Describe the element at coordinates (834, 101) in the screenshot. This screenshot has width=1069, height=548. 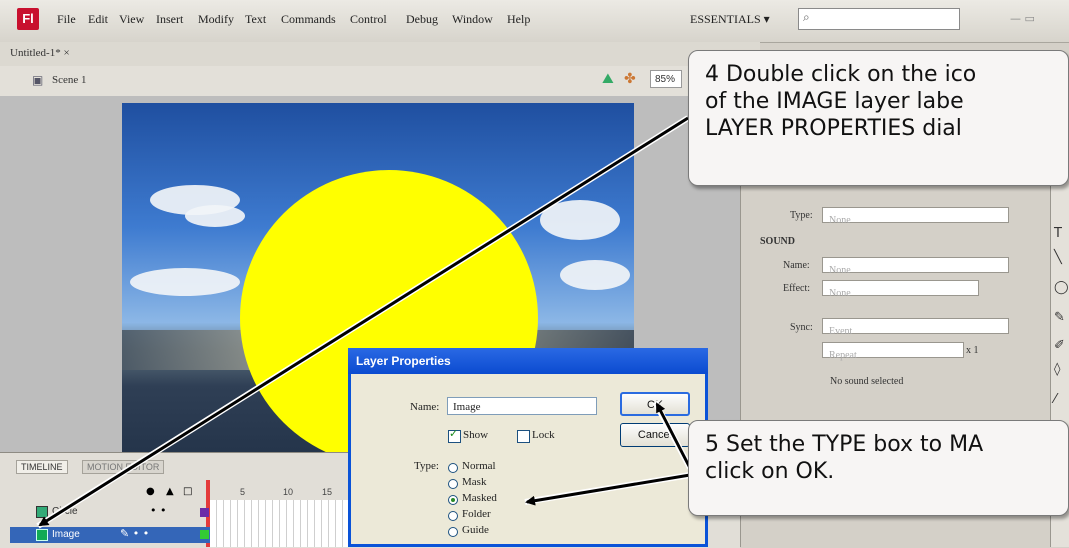
I see `callout-step4-line2: of the IMAGE layer labe` at that location.